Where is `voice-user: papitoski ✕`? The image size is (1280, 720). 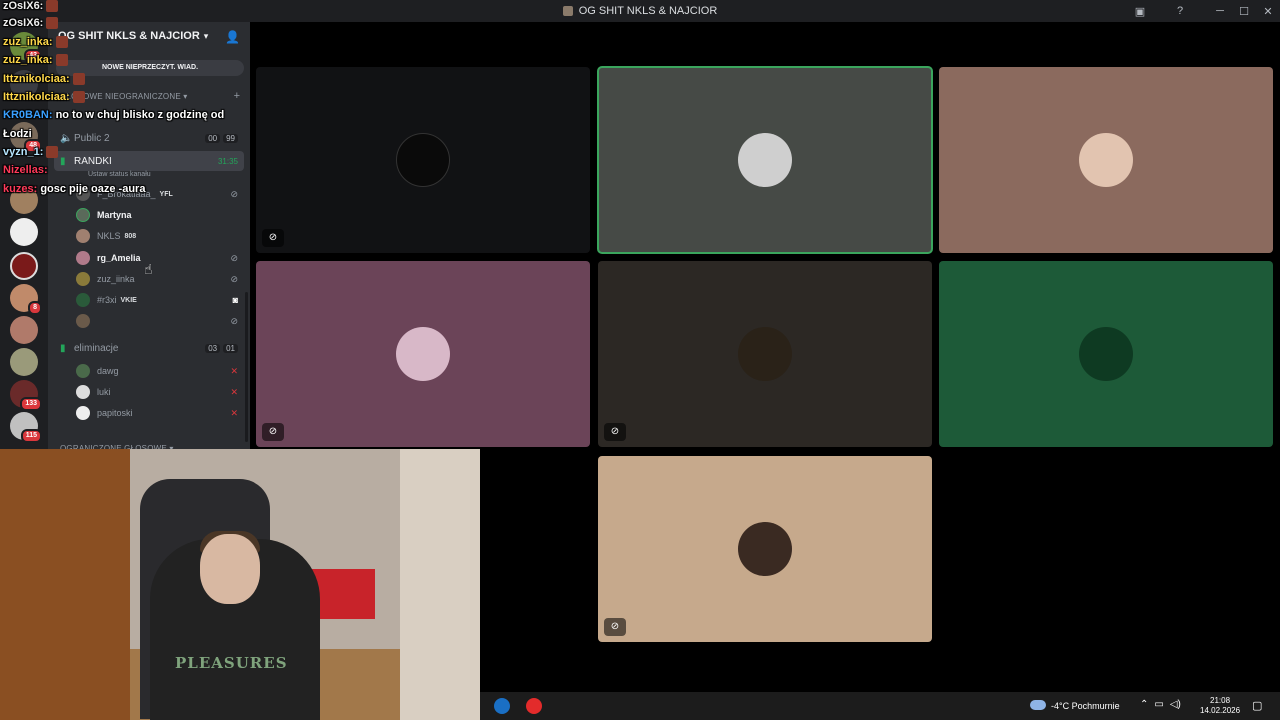
voice-user: papitoski ✕ is located at coordinates (159, 413).